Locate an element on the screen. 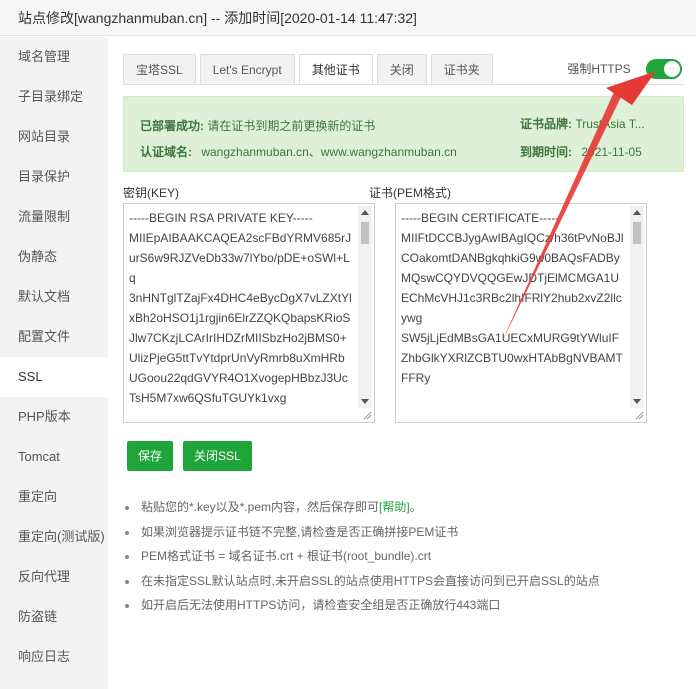  force-https-toggle is located at coordinates (664, 68).